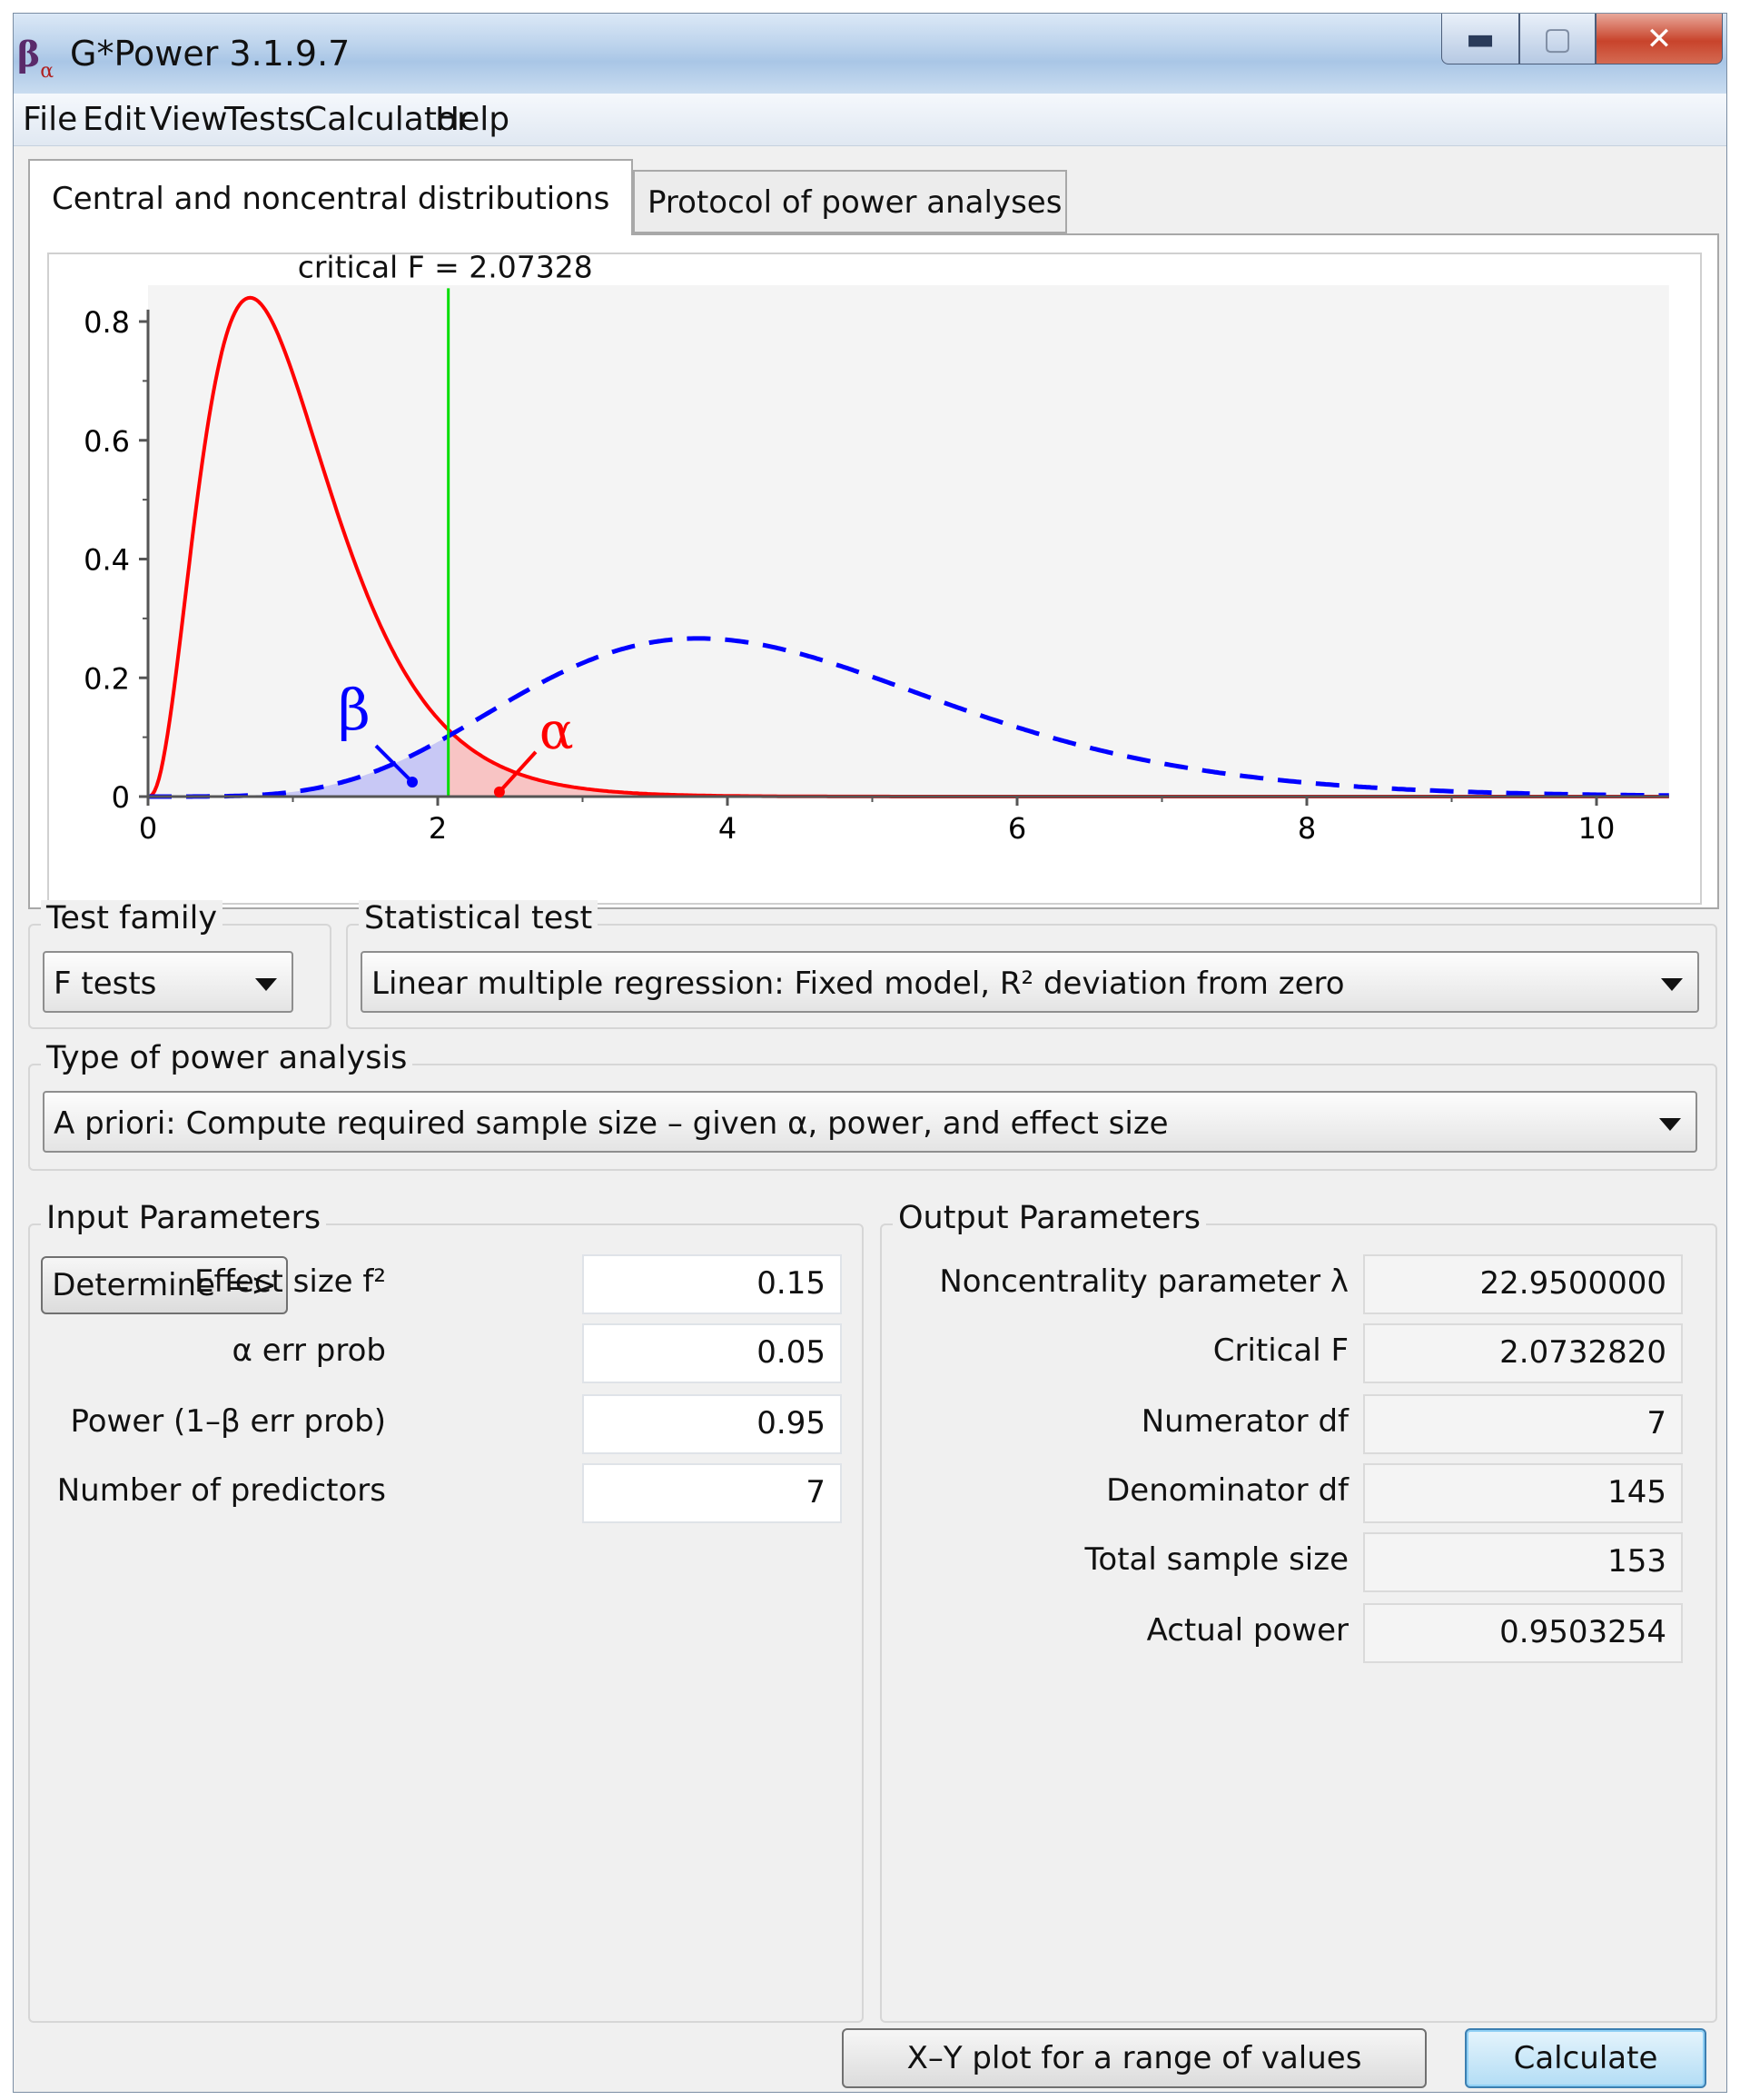 This screenshot has width=1740, height=2100. Describe the element at coordinates (221, 1490) in the screenshot. I see `predictors-label: Number of predictors` at that location.